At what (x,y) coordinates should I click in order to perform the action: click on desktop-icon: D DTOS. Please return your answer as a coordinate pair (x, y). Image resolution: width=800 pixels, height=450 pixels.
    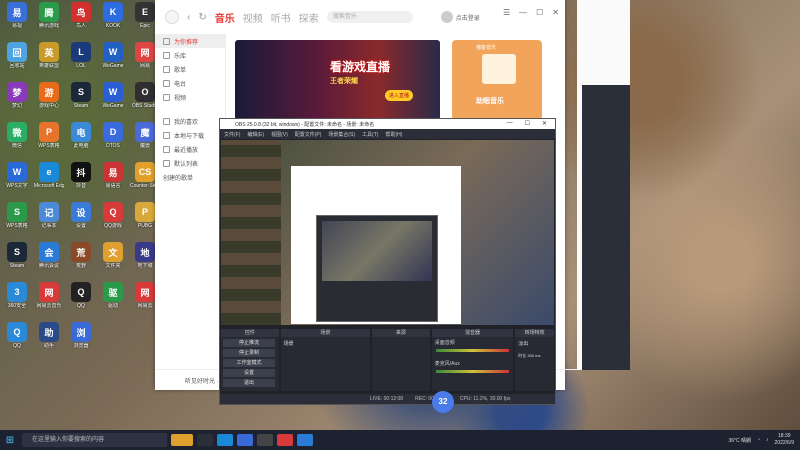
    Looking at the image, I should click on (113, 135).